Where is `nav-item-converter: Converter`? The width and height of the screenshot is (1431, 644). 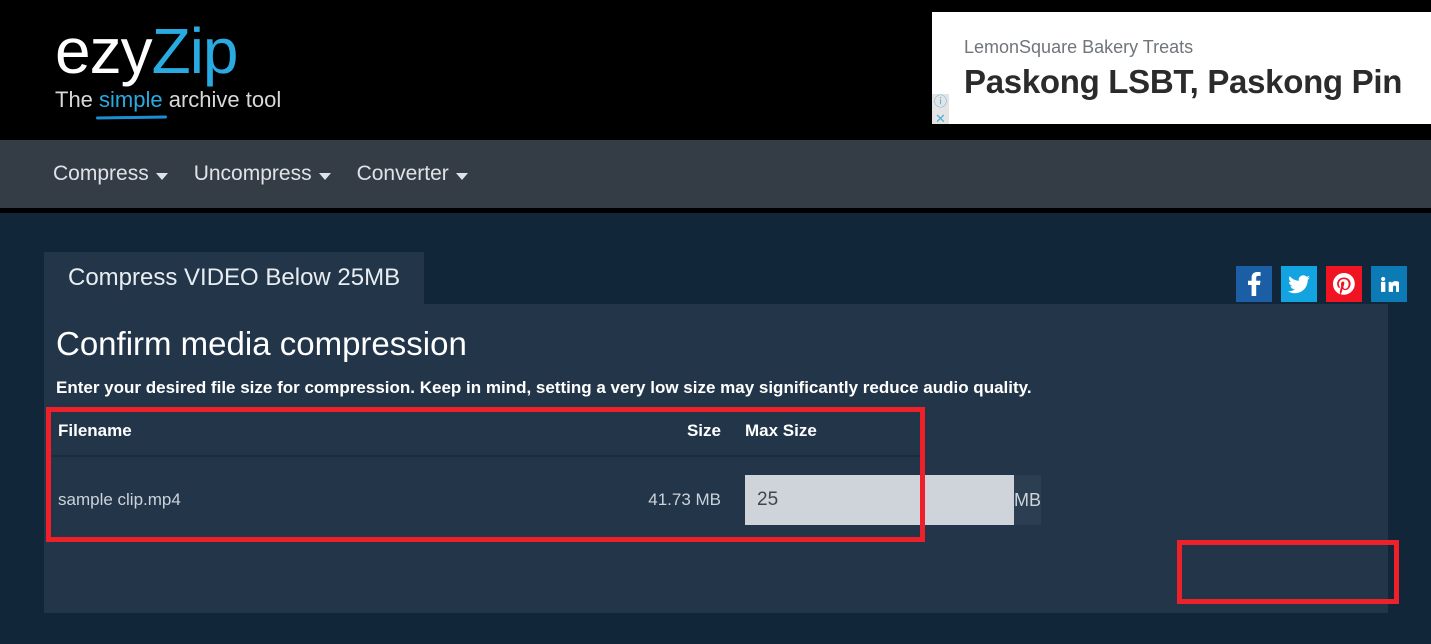
nav-item-converter: Converter is located at coordinates (412, 174).